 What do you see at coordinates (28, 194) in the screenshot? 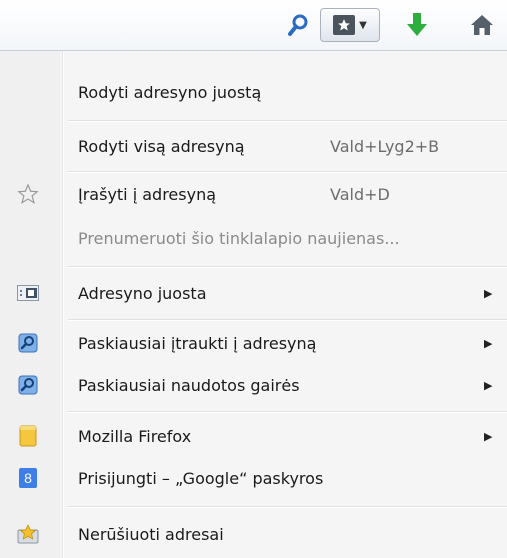
I see `star-outline-icon` at bounding box center [28, 194].